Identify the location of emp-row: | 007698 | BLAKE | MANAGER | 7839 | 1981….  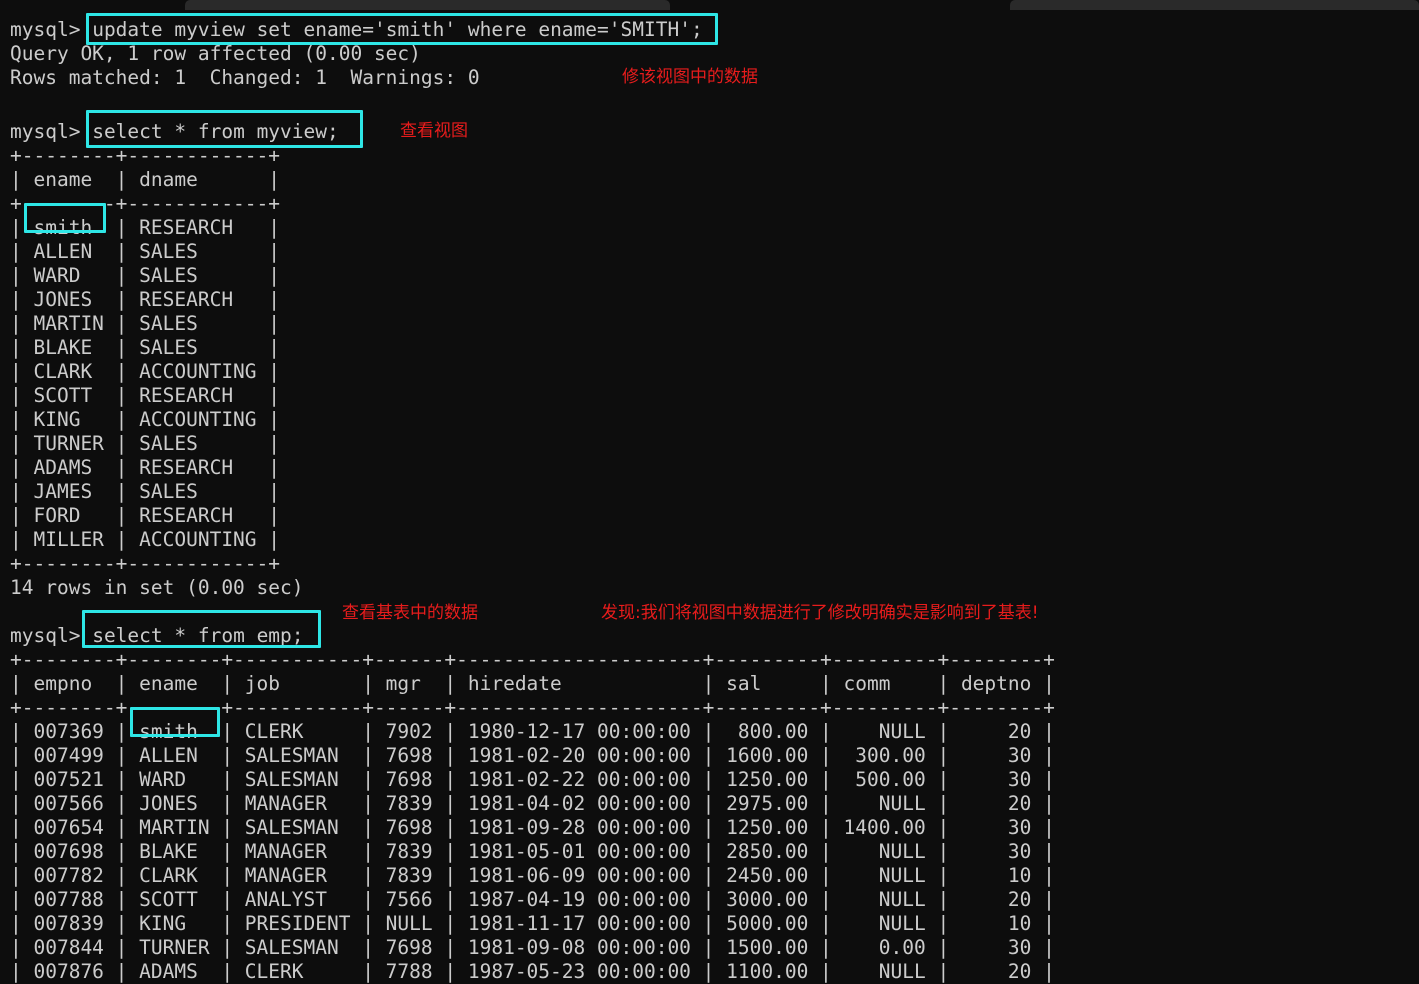
(532, 851).